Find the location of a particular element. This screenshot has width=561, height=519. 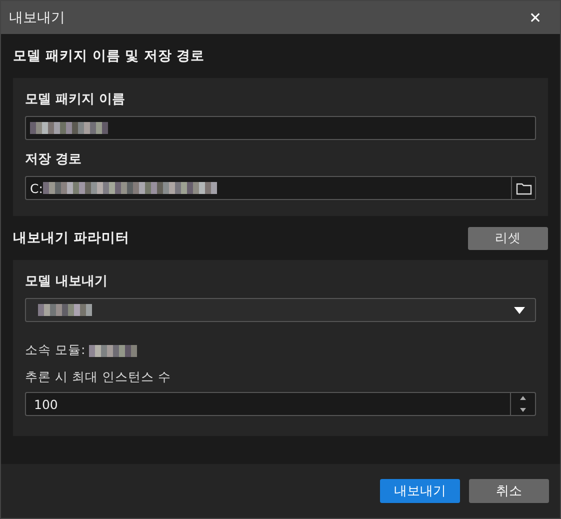

window-title: 내보내기 is located at coordinates (37, 17).